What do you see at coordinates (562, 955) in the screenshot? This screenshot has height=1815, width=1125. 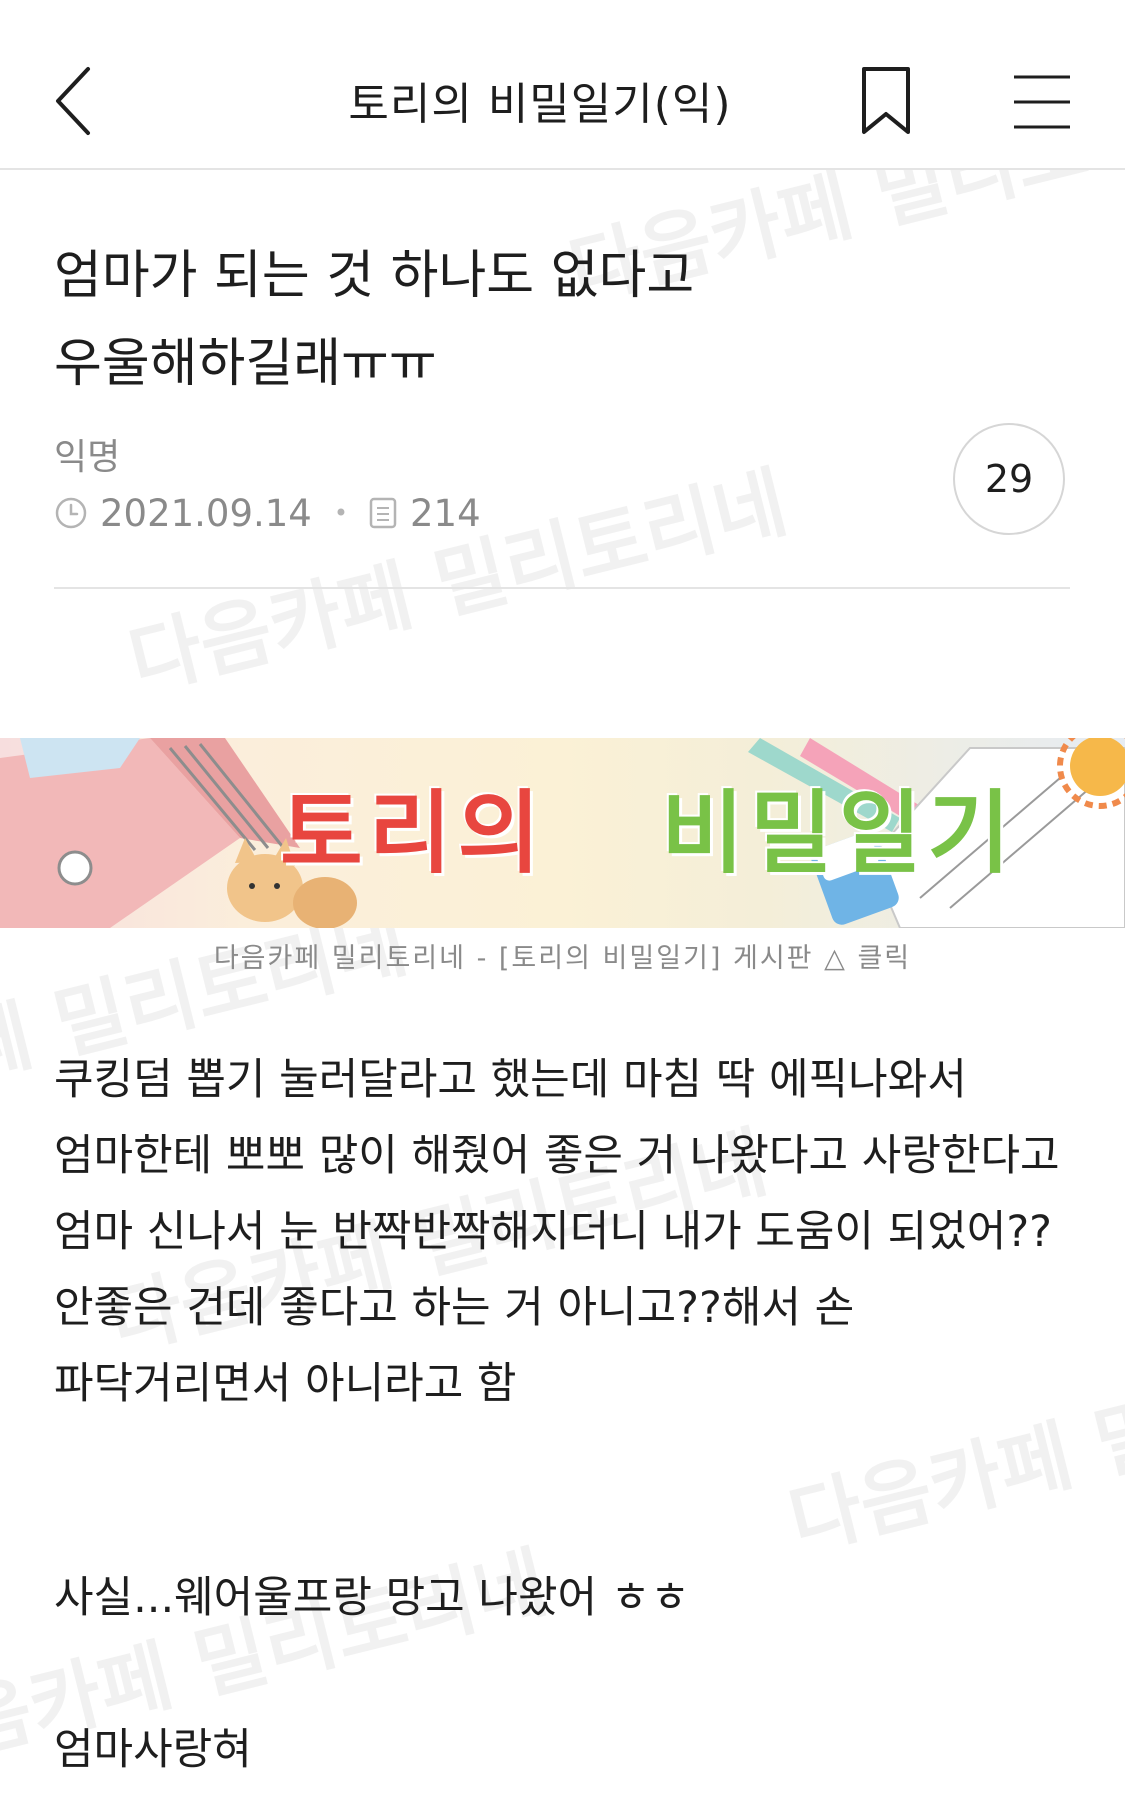 I see `banner-caption: 다음카페 밀리토리네 - [토리의 비밀일기] 게시판 △ 클릭` at bounding box center [562, 955].